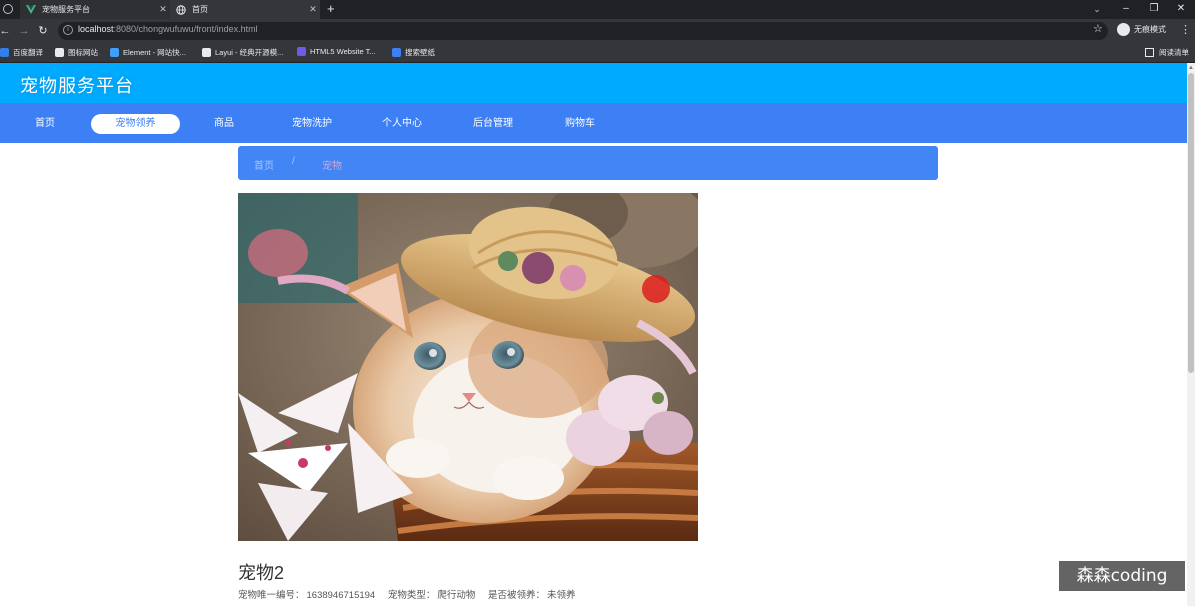  I want to click on breadcrumb: 首页 / 宠物, so click(588, 163).